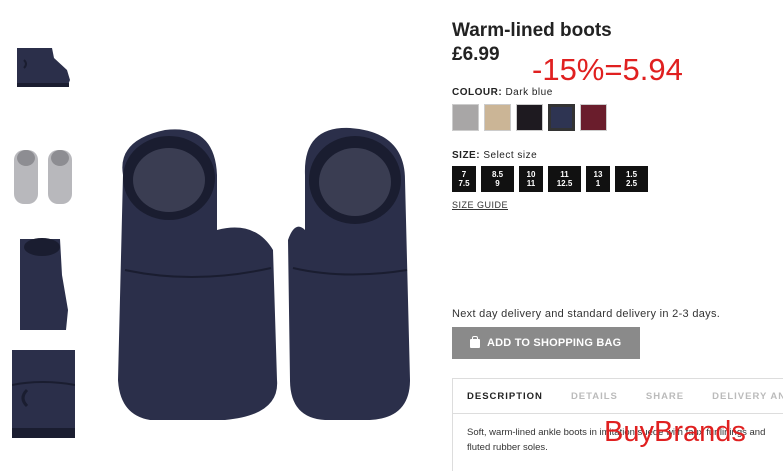 This screenshot has height=471, width=783. I want to click on size-option-line2: 1, so click(598, 183).